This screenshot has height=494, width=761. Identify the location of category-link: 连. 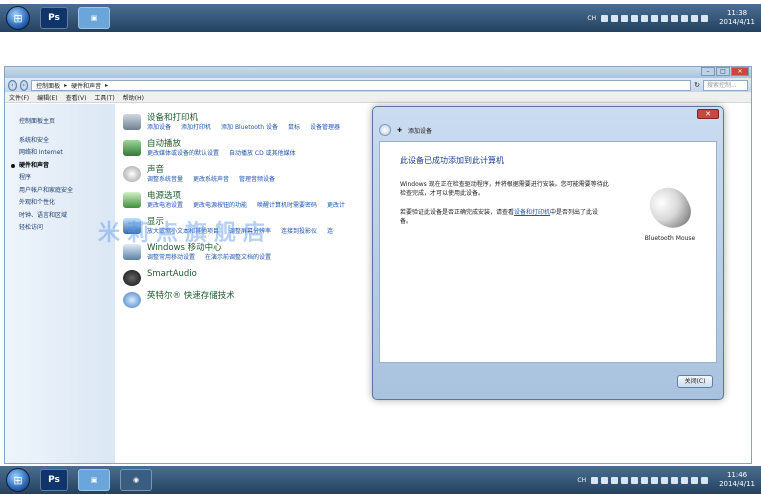
(330, 231).